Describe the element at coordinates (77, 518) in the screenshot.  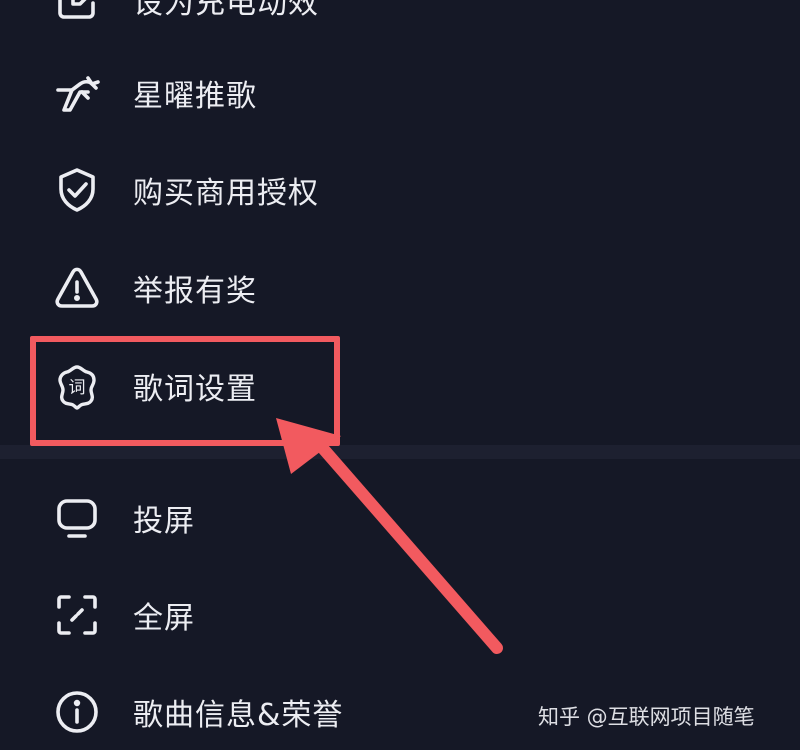
I see `cast-screen-icon` at that location.